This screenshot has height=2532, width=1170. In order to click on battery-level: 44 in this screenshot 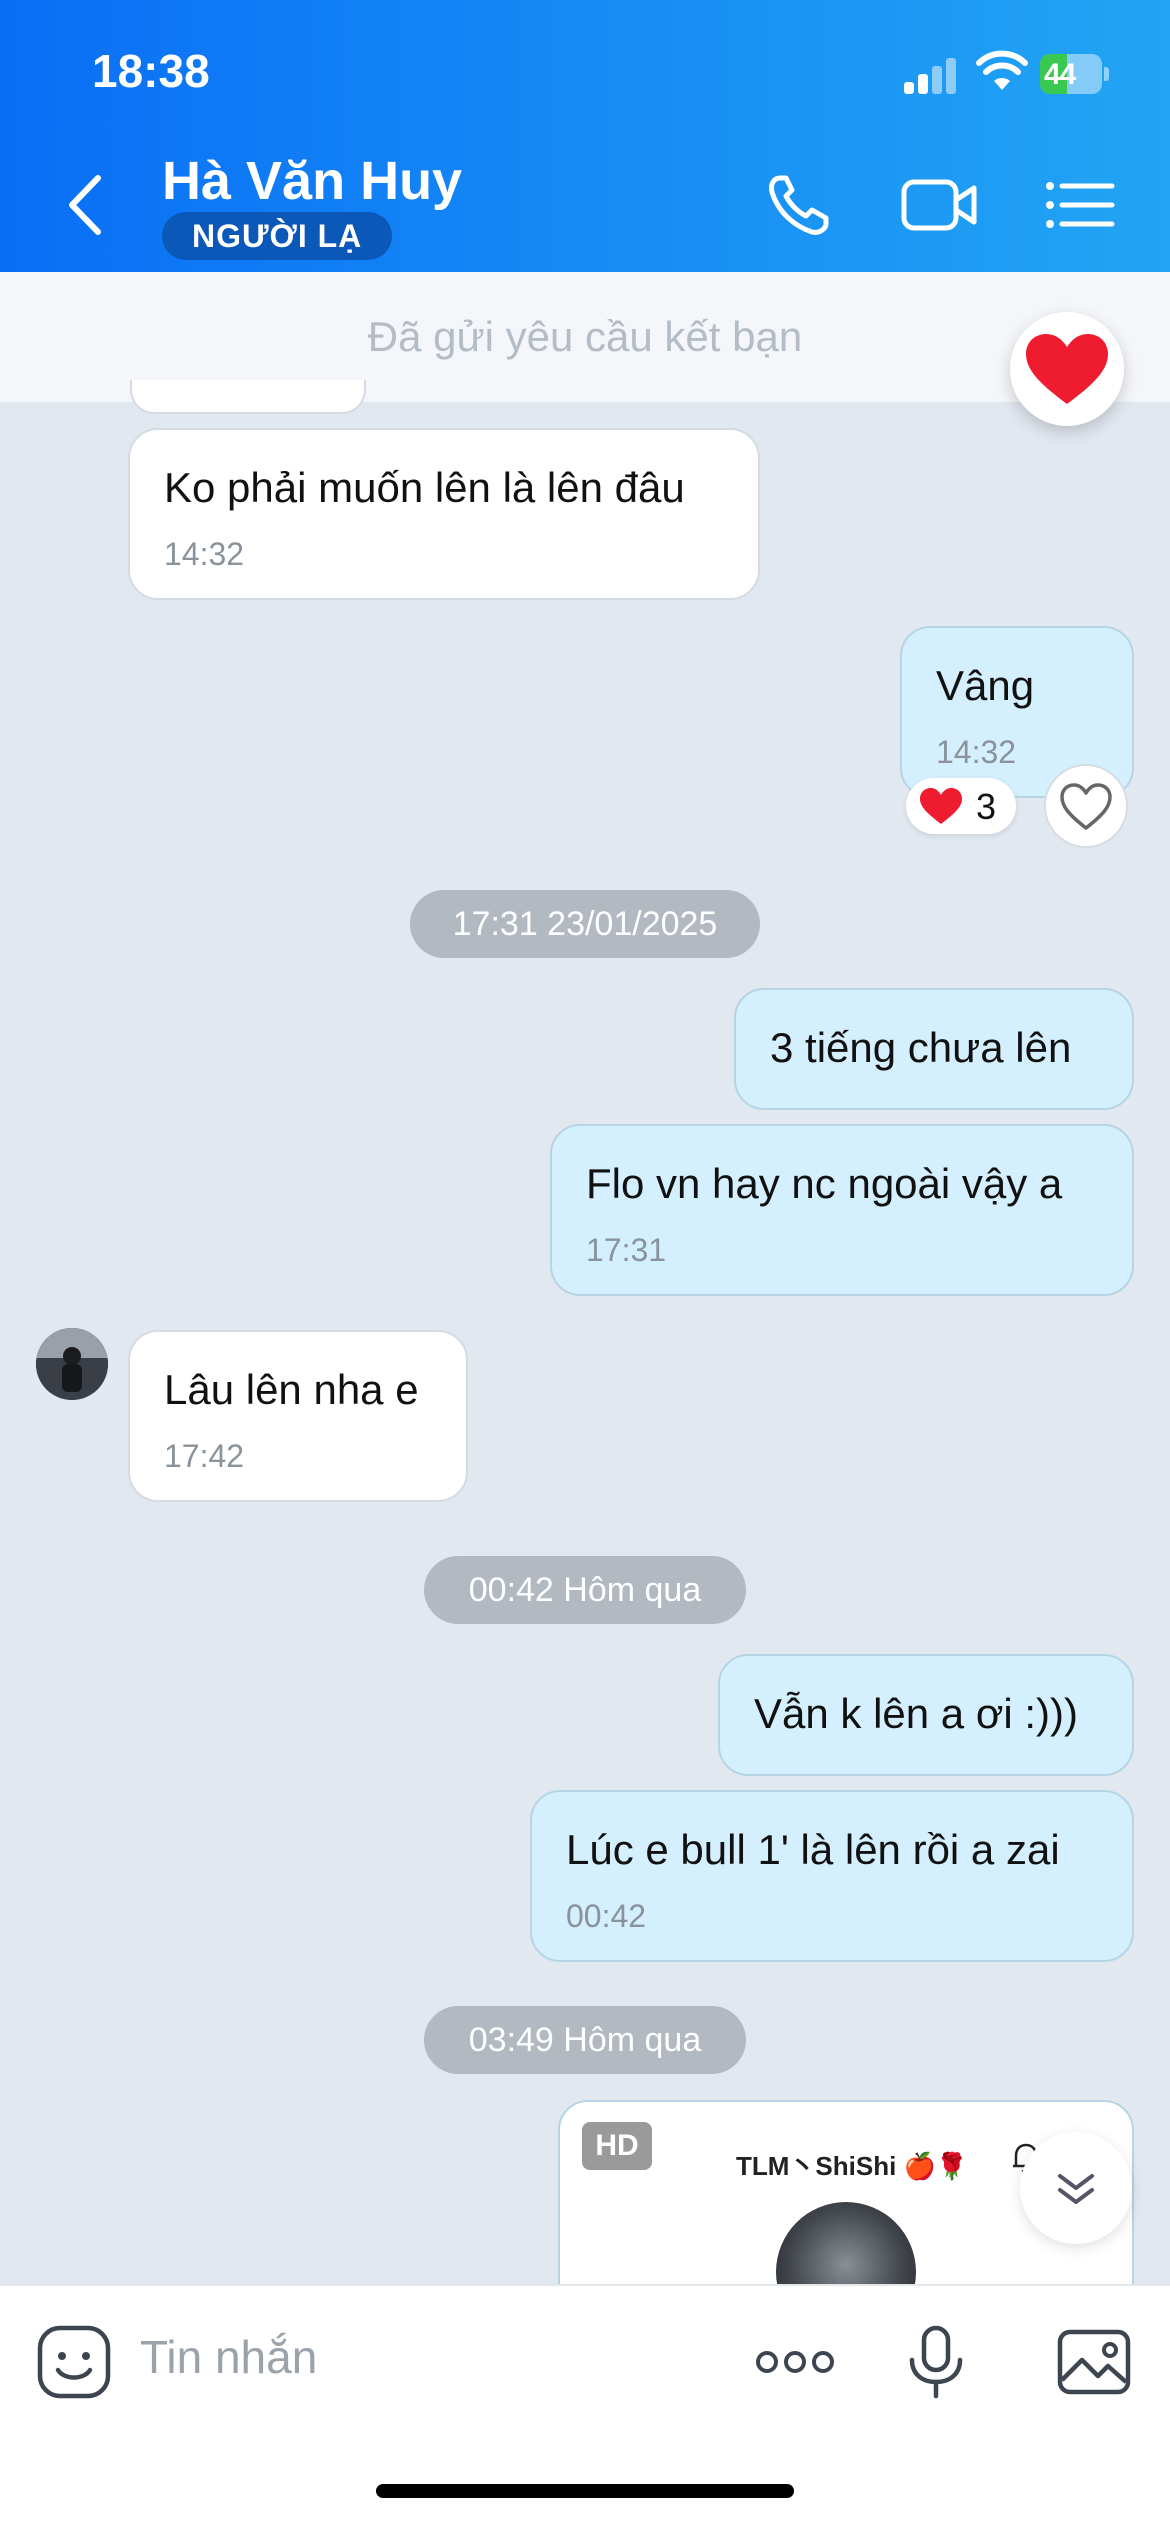, I will do `click(1060, 74)`.